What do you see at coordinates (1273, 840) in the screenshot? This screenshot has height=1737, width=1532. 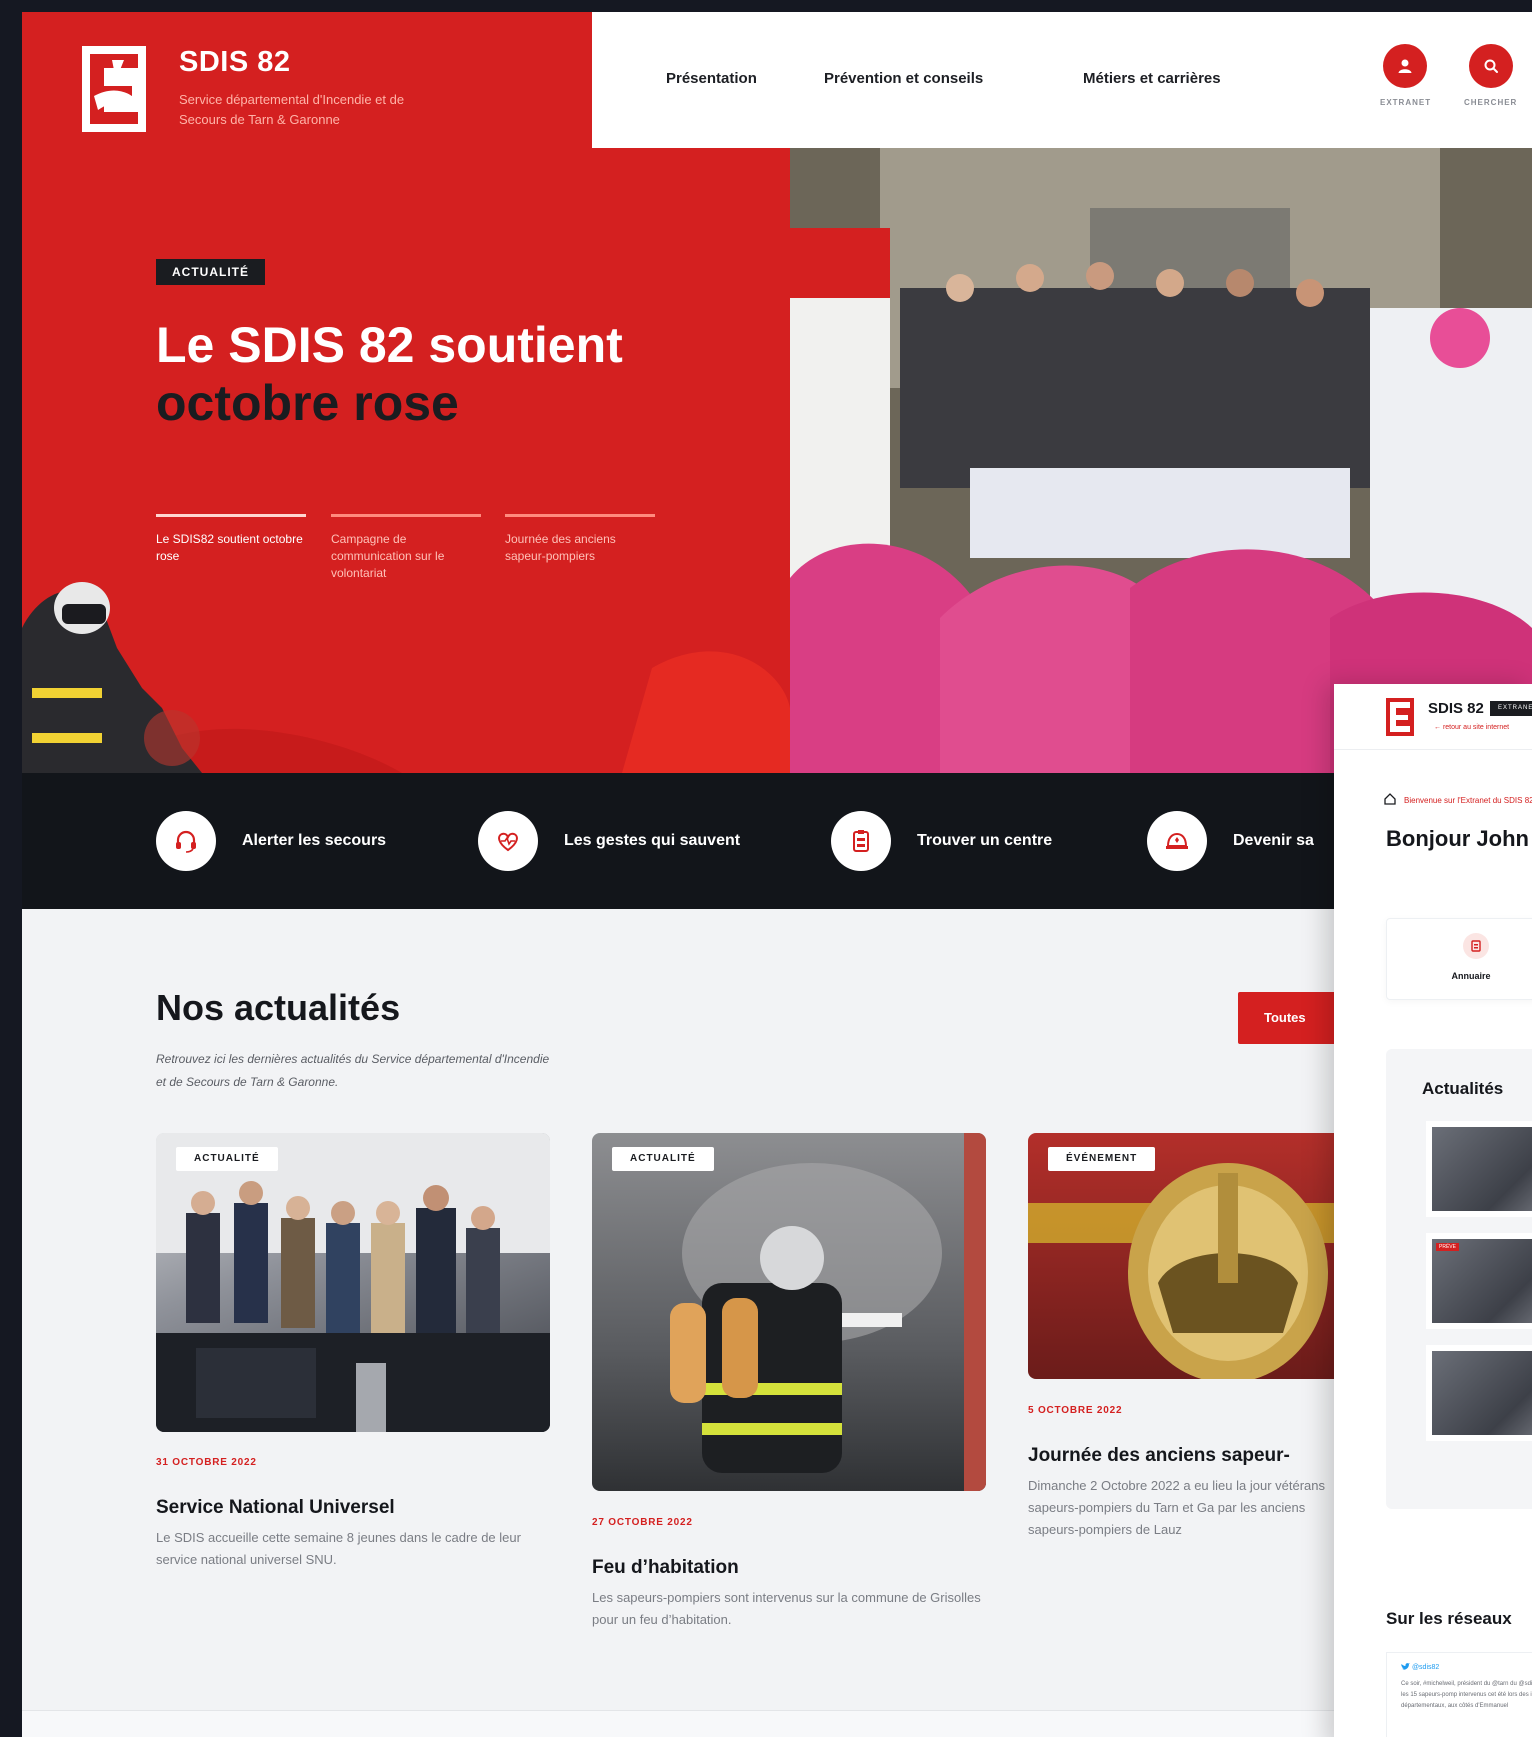 I see `quick-link-label: Devenir sa` at bounding box center [1273, 840].